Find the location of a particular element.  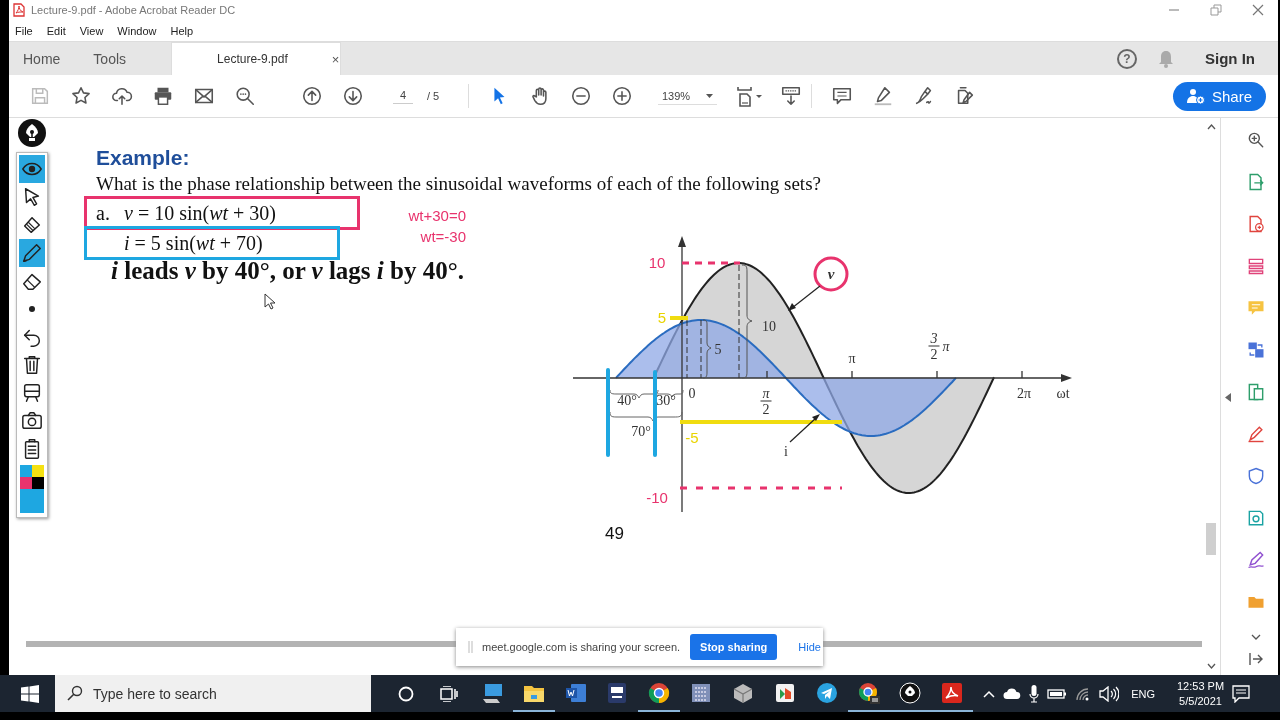

brace is located at coordinates (707, 349).